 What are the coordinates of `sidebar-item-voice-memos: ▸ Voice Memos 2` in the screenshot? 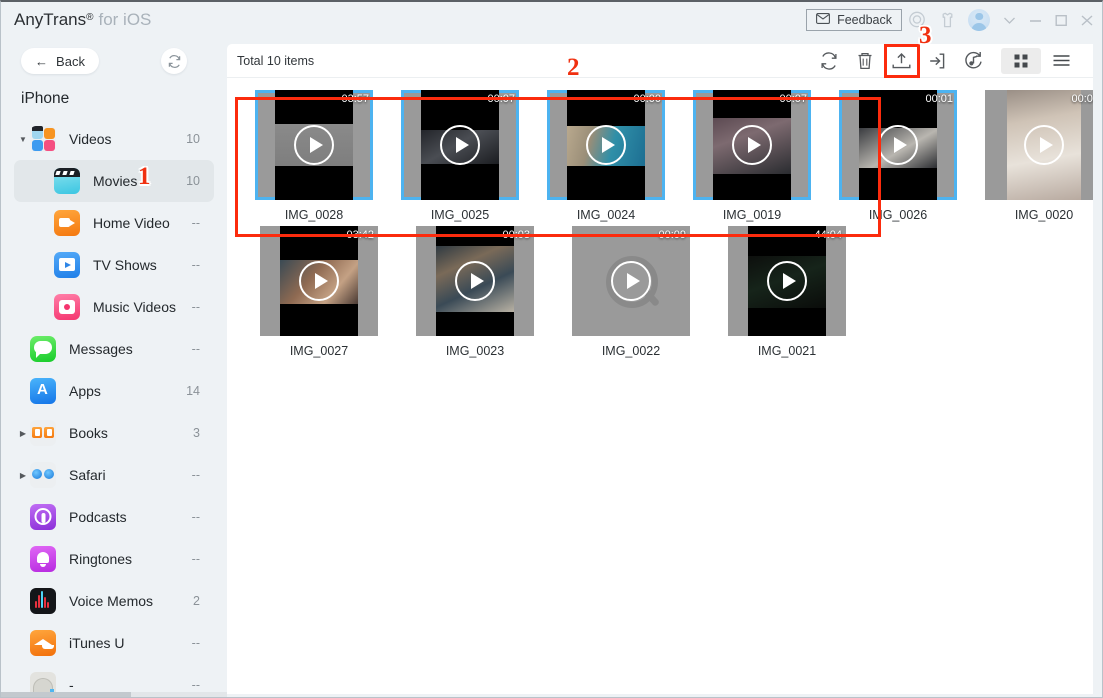 It's located at (114, 601).